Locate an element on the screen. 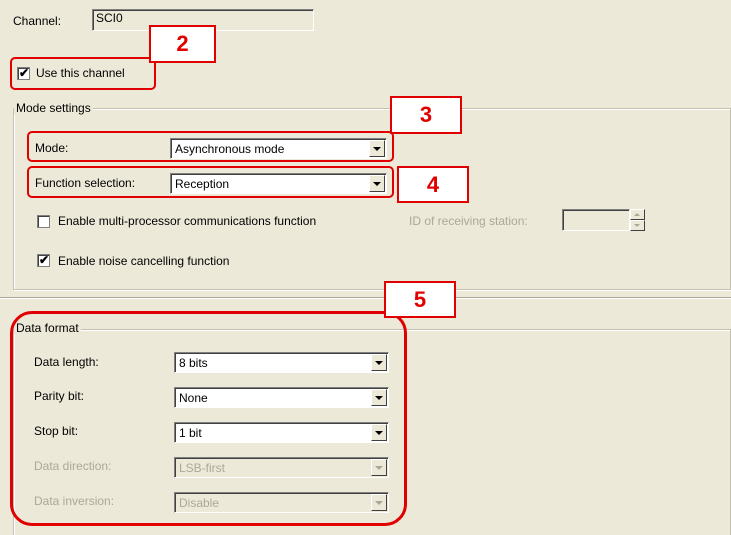 Image resolution: width=731 pixels, height=535 pixels. receiving-station-spinner is located at coordinates (637, 220).